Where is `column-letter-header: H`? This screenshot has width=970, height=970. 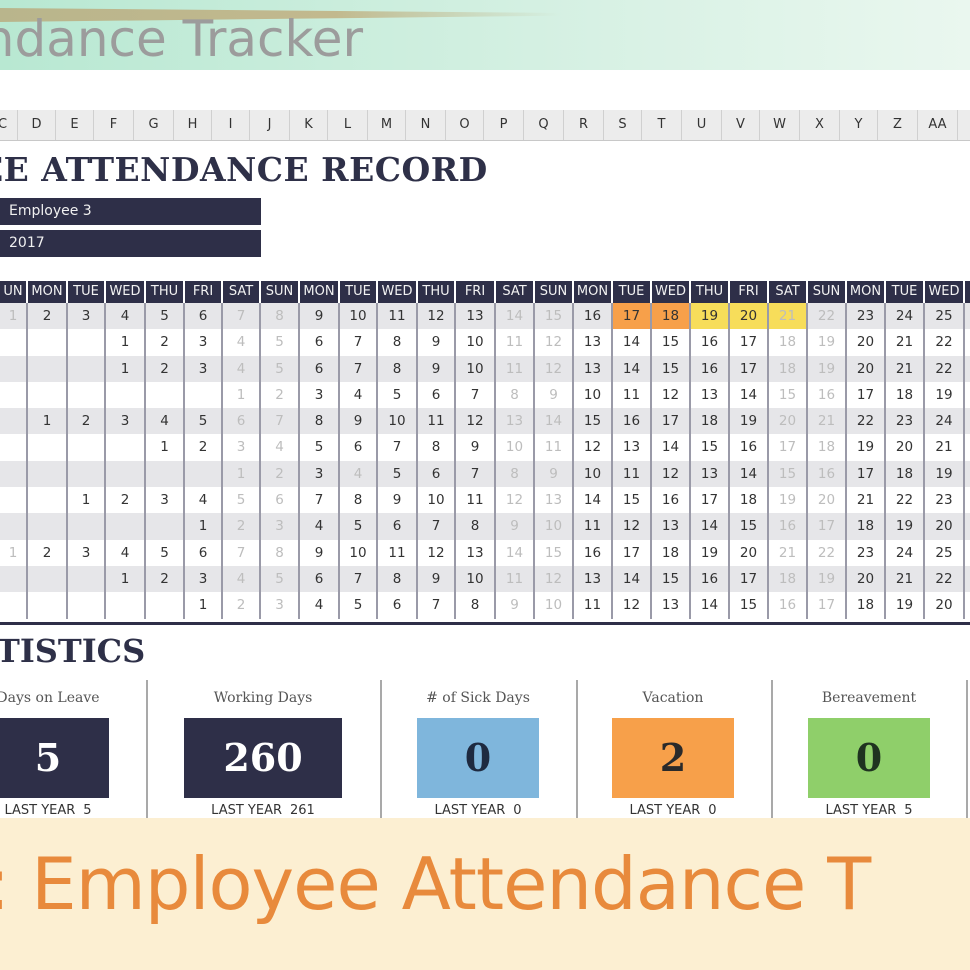 column-letter-header: H is located at coordinates (193, 125).